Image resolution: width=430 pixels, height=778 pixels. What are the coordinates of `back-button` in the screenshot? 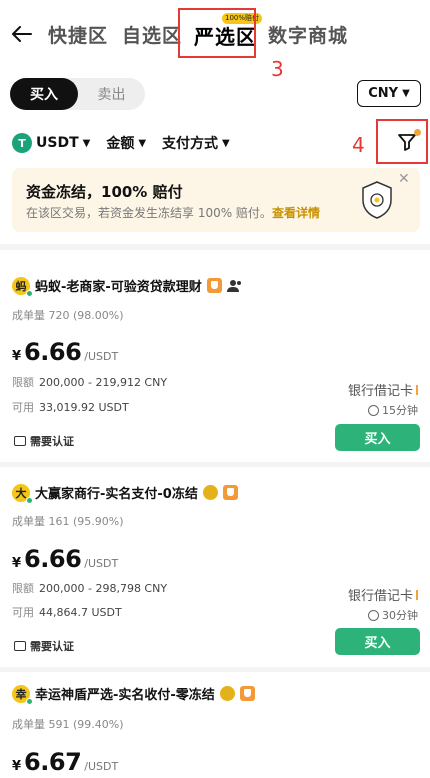 It's located at (22, 34).